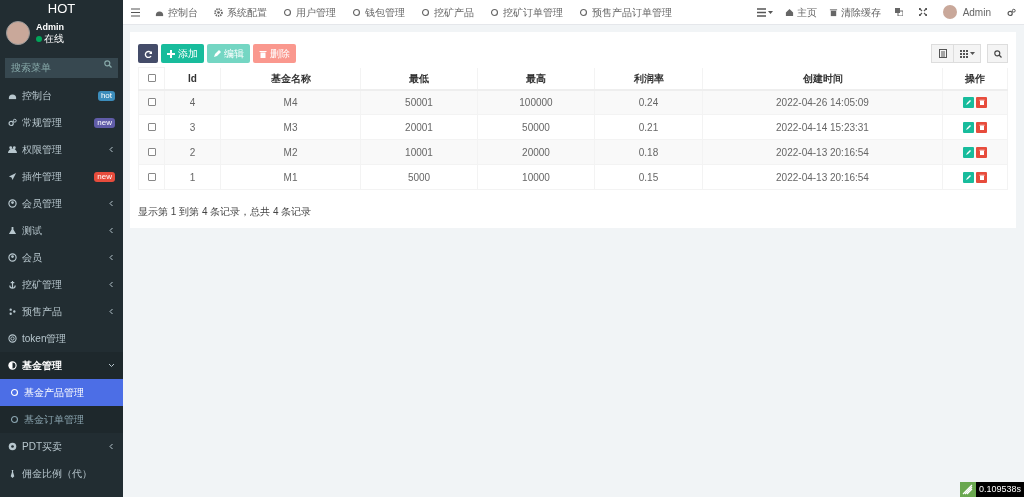 The width and height of the screenshot is (1024, 497). I want to click on menu-label: 会员管理, so click(42, 204).